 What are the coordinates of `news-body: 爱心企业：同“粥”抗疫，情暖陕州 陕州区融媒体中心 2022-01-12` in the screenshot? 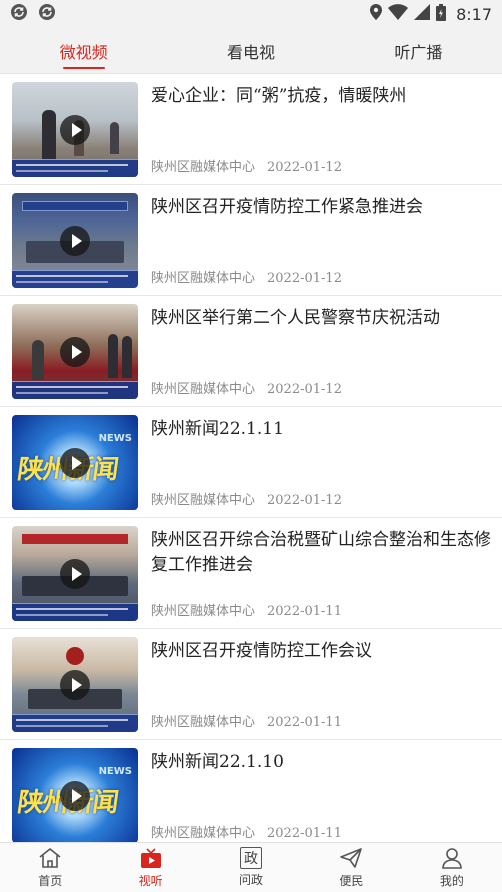 It's located at (321, 129).